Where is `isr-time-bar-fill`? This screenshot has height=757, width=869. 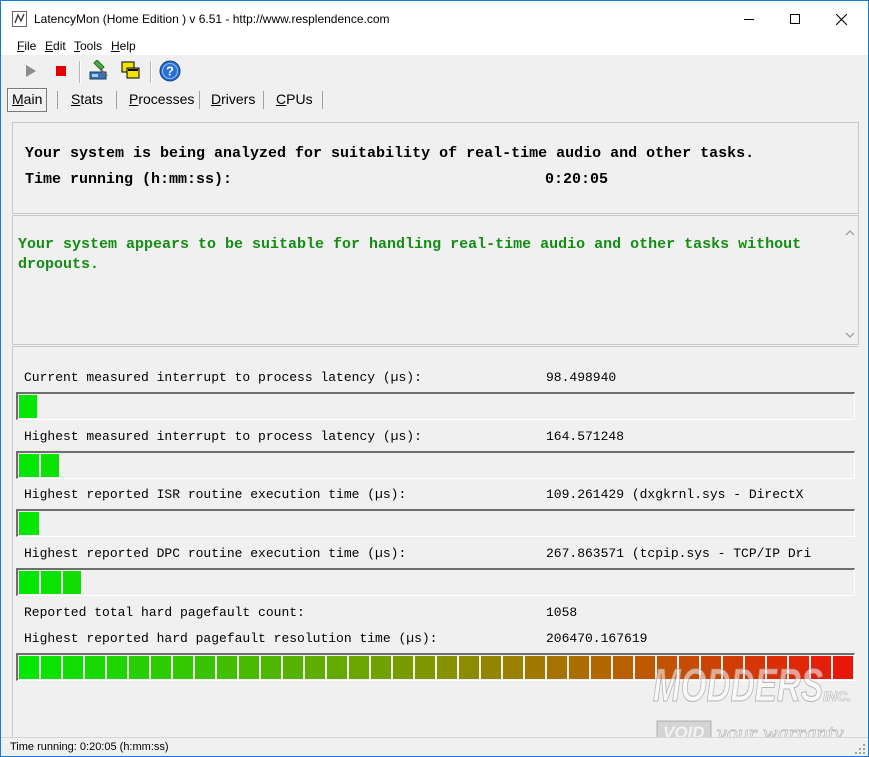 isr-time-bar-fill is located at coordinates (29, 523).